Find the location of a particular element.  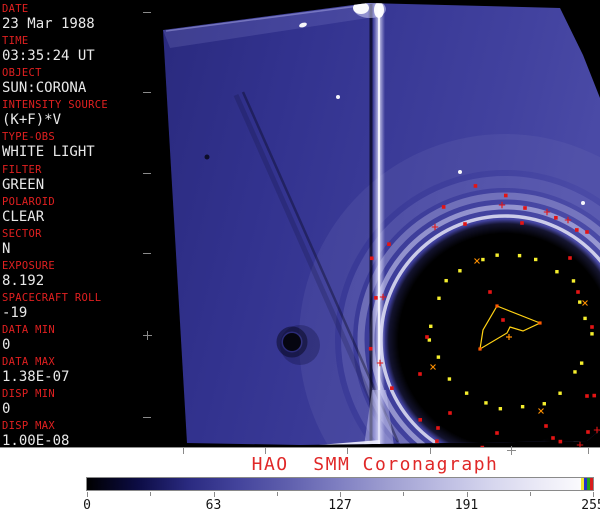

image-frame-bottom-line is located at coordinates (300, 447).